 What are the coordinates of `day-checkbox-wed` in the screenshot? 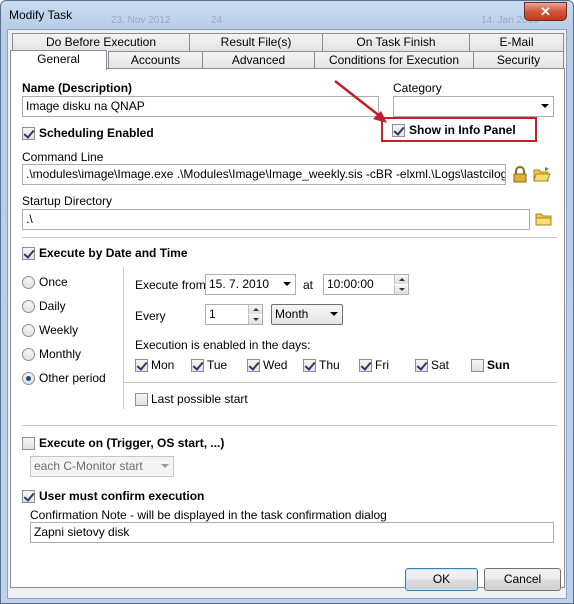 It's located at (253, 365).